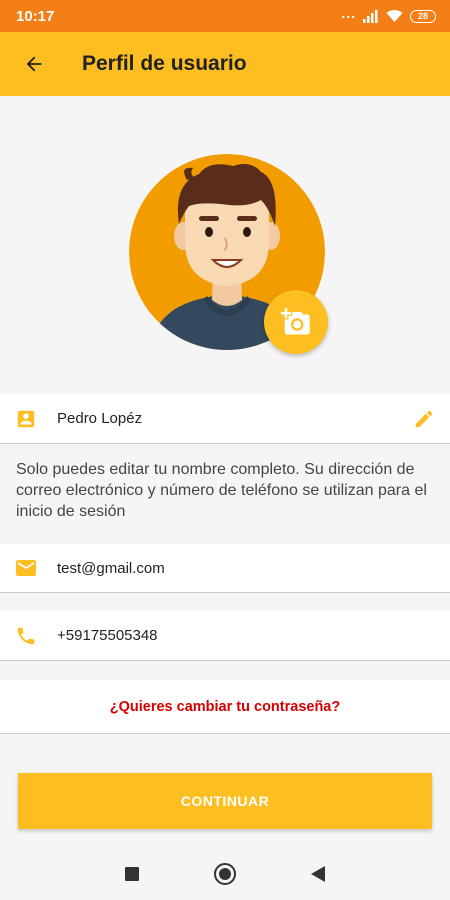 The width and height of the screenshot is (450, 900). What do you see at coordinates (107, 635) in the screenshot?
I see `phone-value: +59175505348` at bounding box center [107, 635].